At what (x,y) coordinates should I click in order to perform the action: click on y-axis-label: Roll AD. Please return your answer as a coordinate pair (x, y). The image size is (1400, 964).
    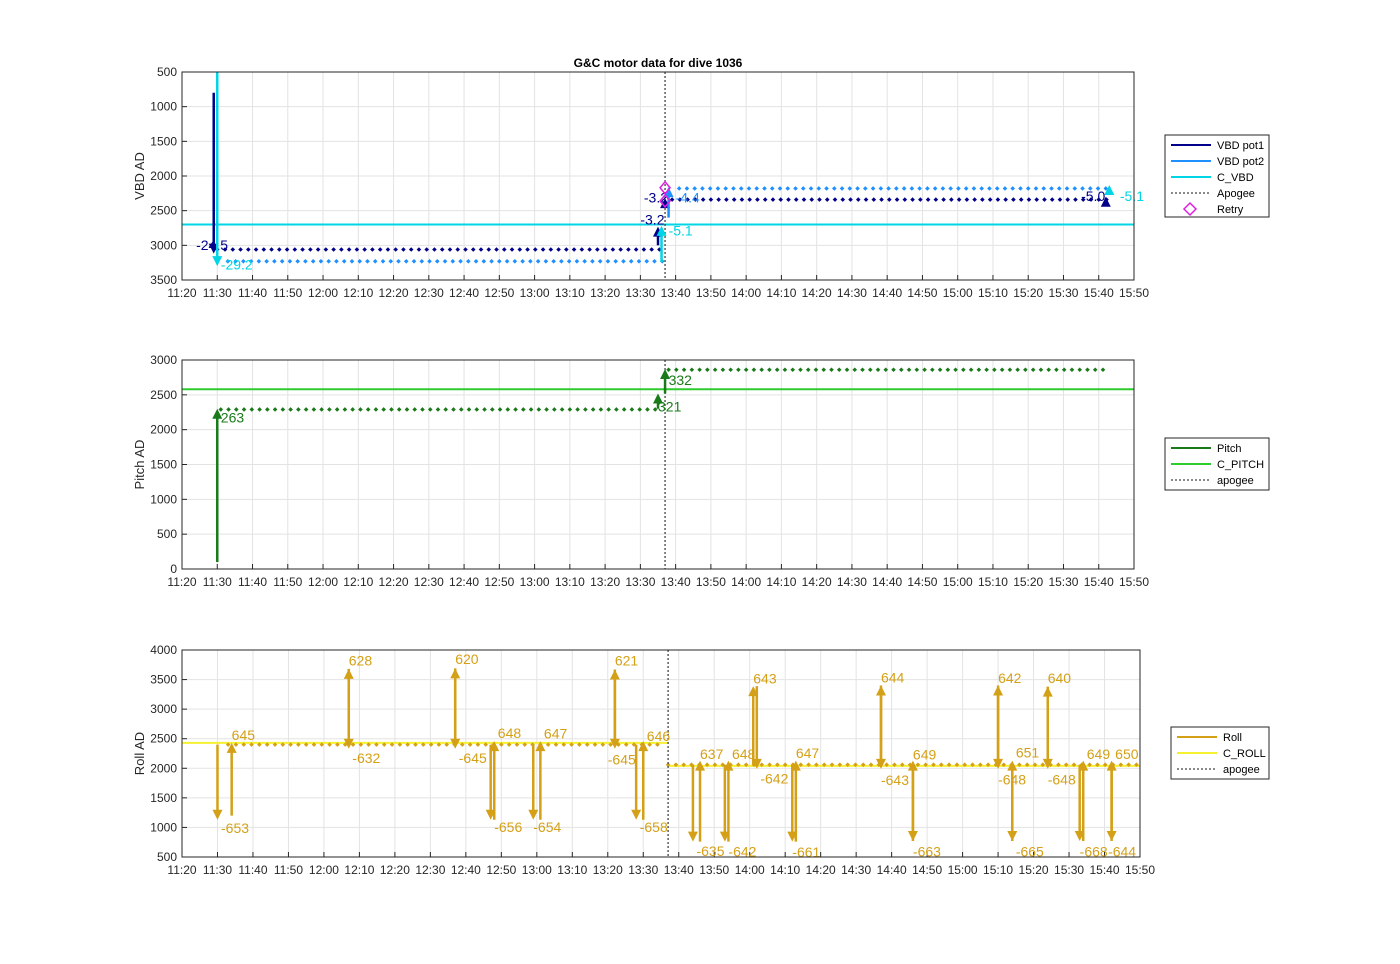
    Looking at the image, I should click on (139, 753).